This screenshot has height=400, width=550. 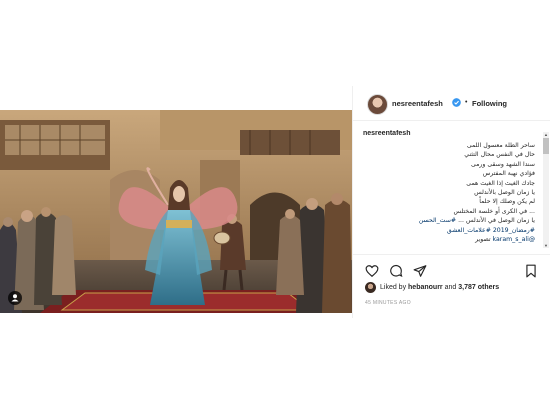 What do you see at coordinates (388, 303) in the screenshot?
I see `post-timestamp: 45 MINUTES AGO` at bounding box center [388, 303].